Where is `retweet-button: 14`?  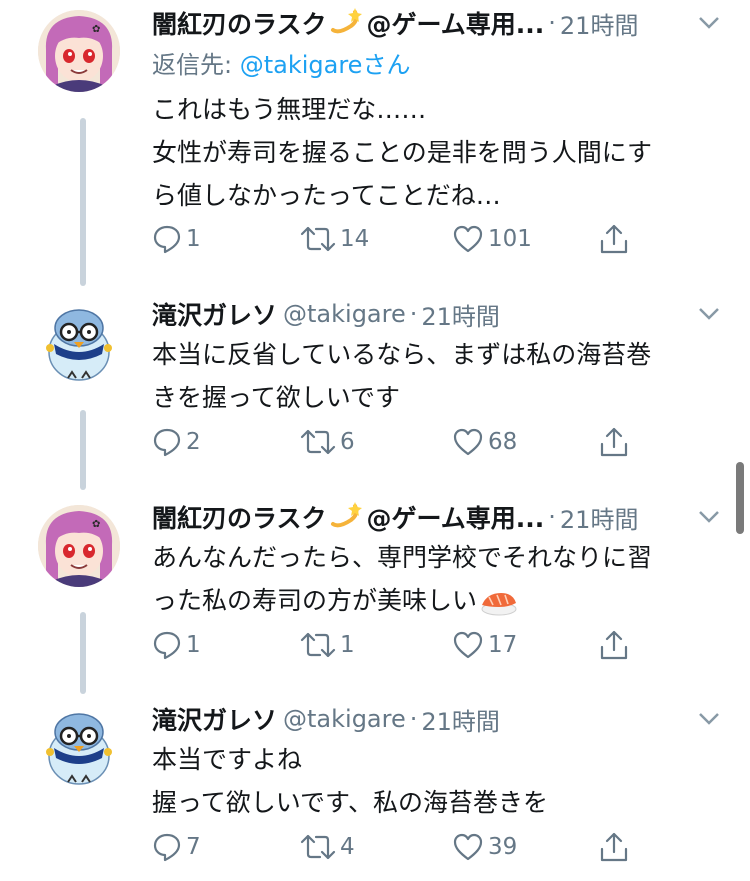 retweet-button: 14 is located at coordinates (334, 239).